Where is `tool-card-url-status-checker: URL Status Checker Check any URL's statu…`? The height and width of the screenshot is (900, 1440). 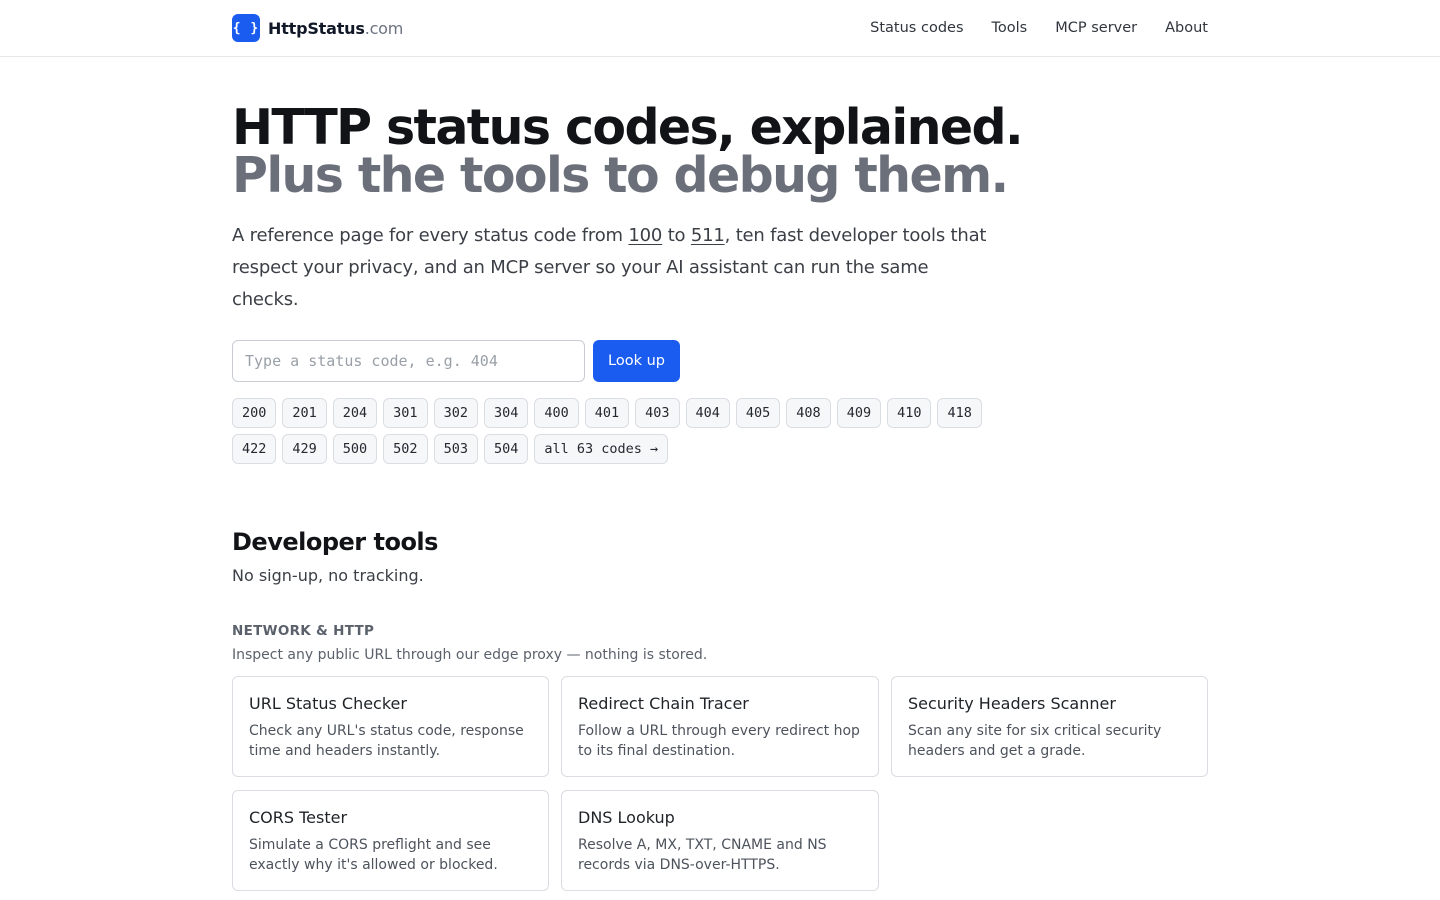 tool-card-url-status-checker: URL Status Checker Check any URL's statu… is located at coordinates (390, 726).